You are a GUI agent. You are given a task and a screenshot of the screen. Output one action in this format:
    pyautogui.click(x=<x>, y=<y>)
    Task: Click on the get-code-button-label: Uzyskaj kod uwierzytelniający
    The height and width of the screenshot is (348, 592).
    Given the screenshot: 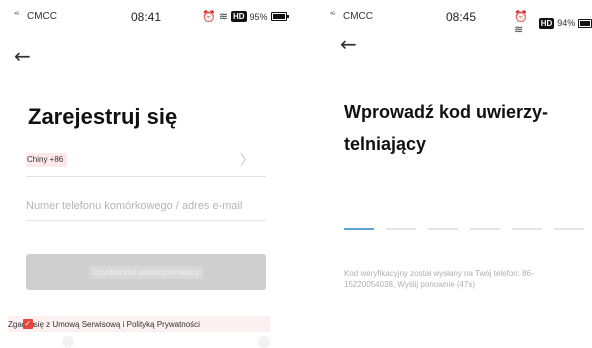 What is the action you would take?
    pyautogui.click(x=146, y=272)
    